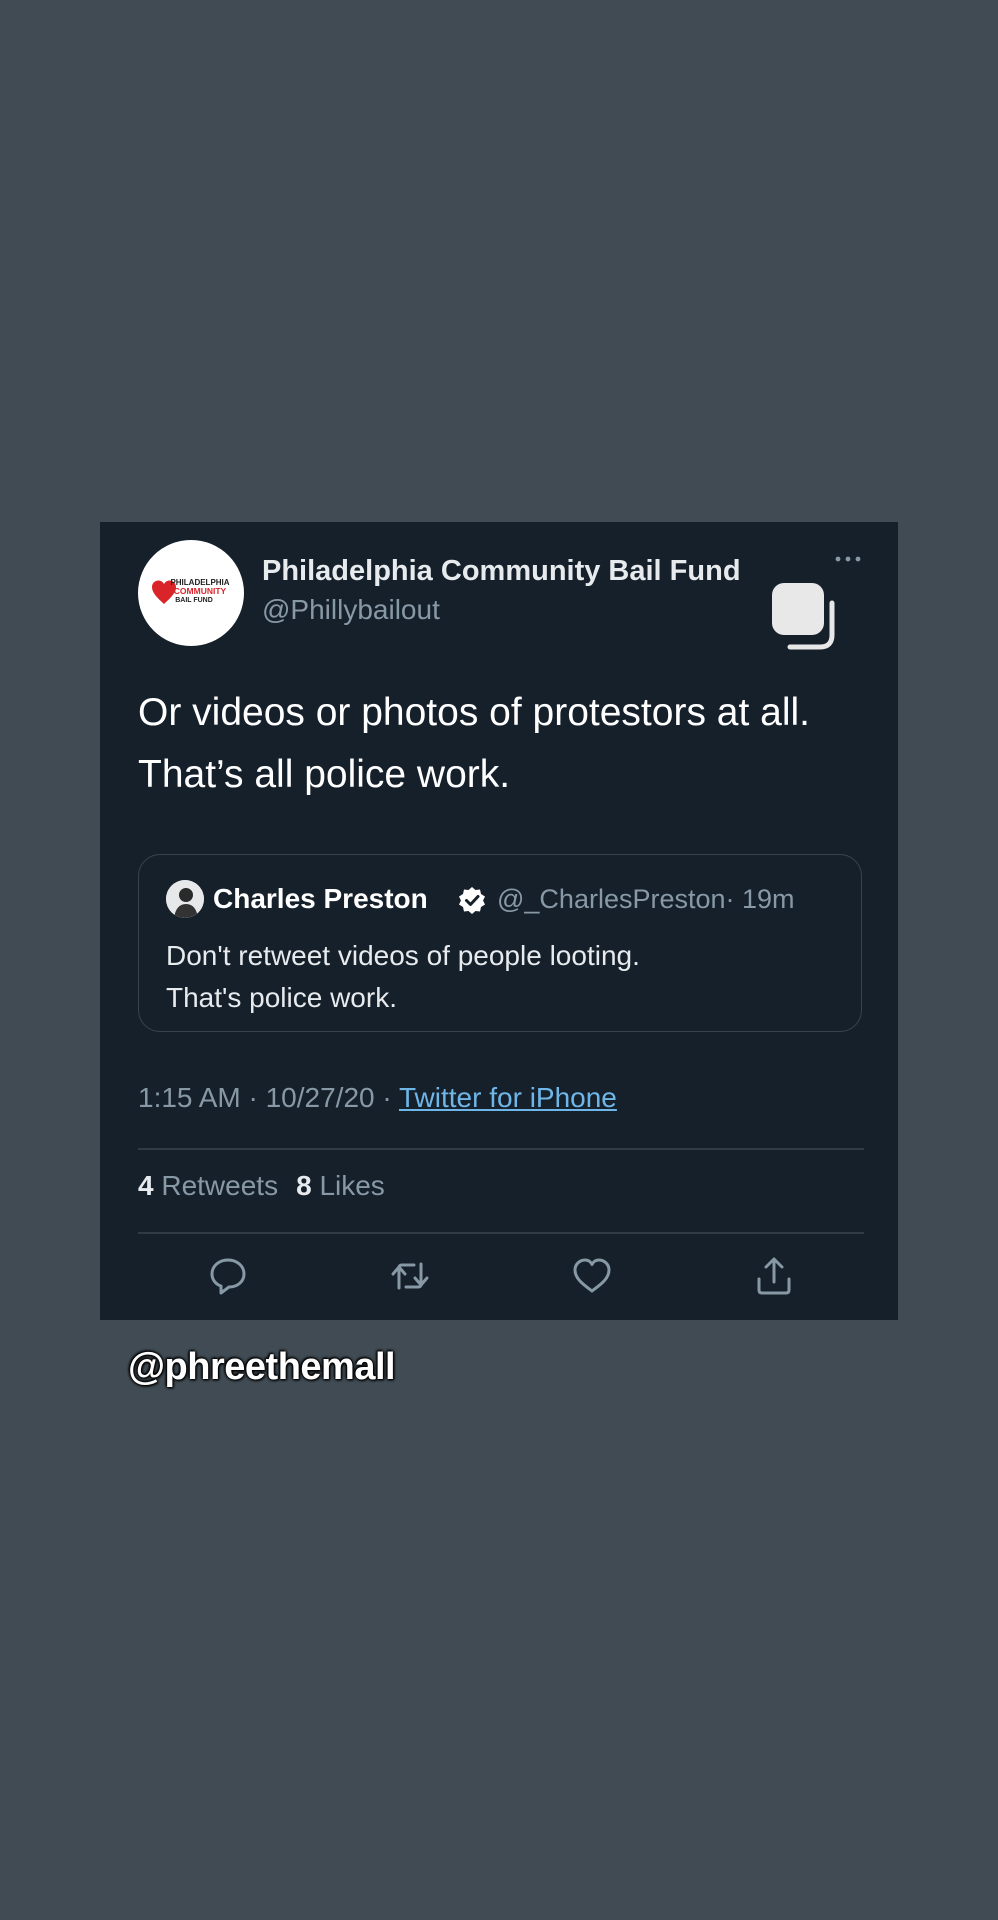  I want to click on author-handle: @Phillybailout, so click(351, 610).